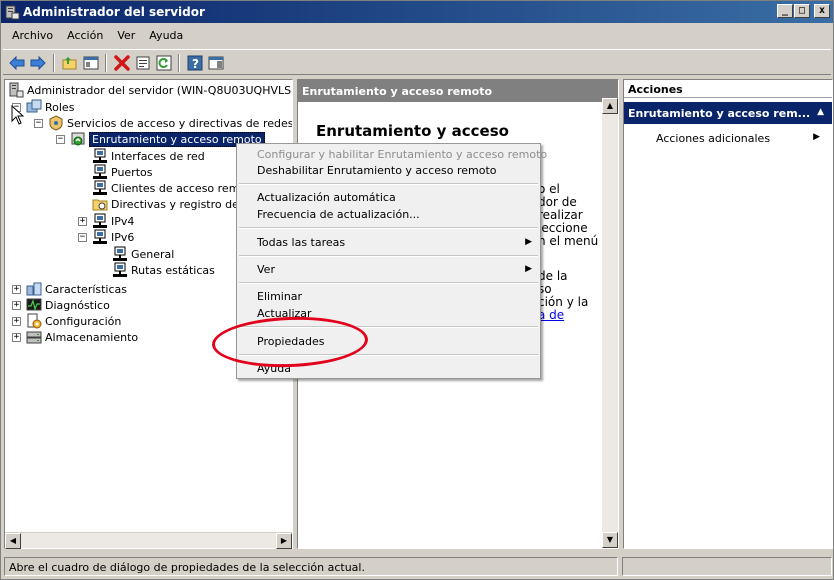  Describe the element at coordinates (557, 202) in the screenshot. I see `description-fragment: dor de` at that location.